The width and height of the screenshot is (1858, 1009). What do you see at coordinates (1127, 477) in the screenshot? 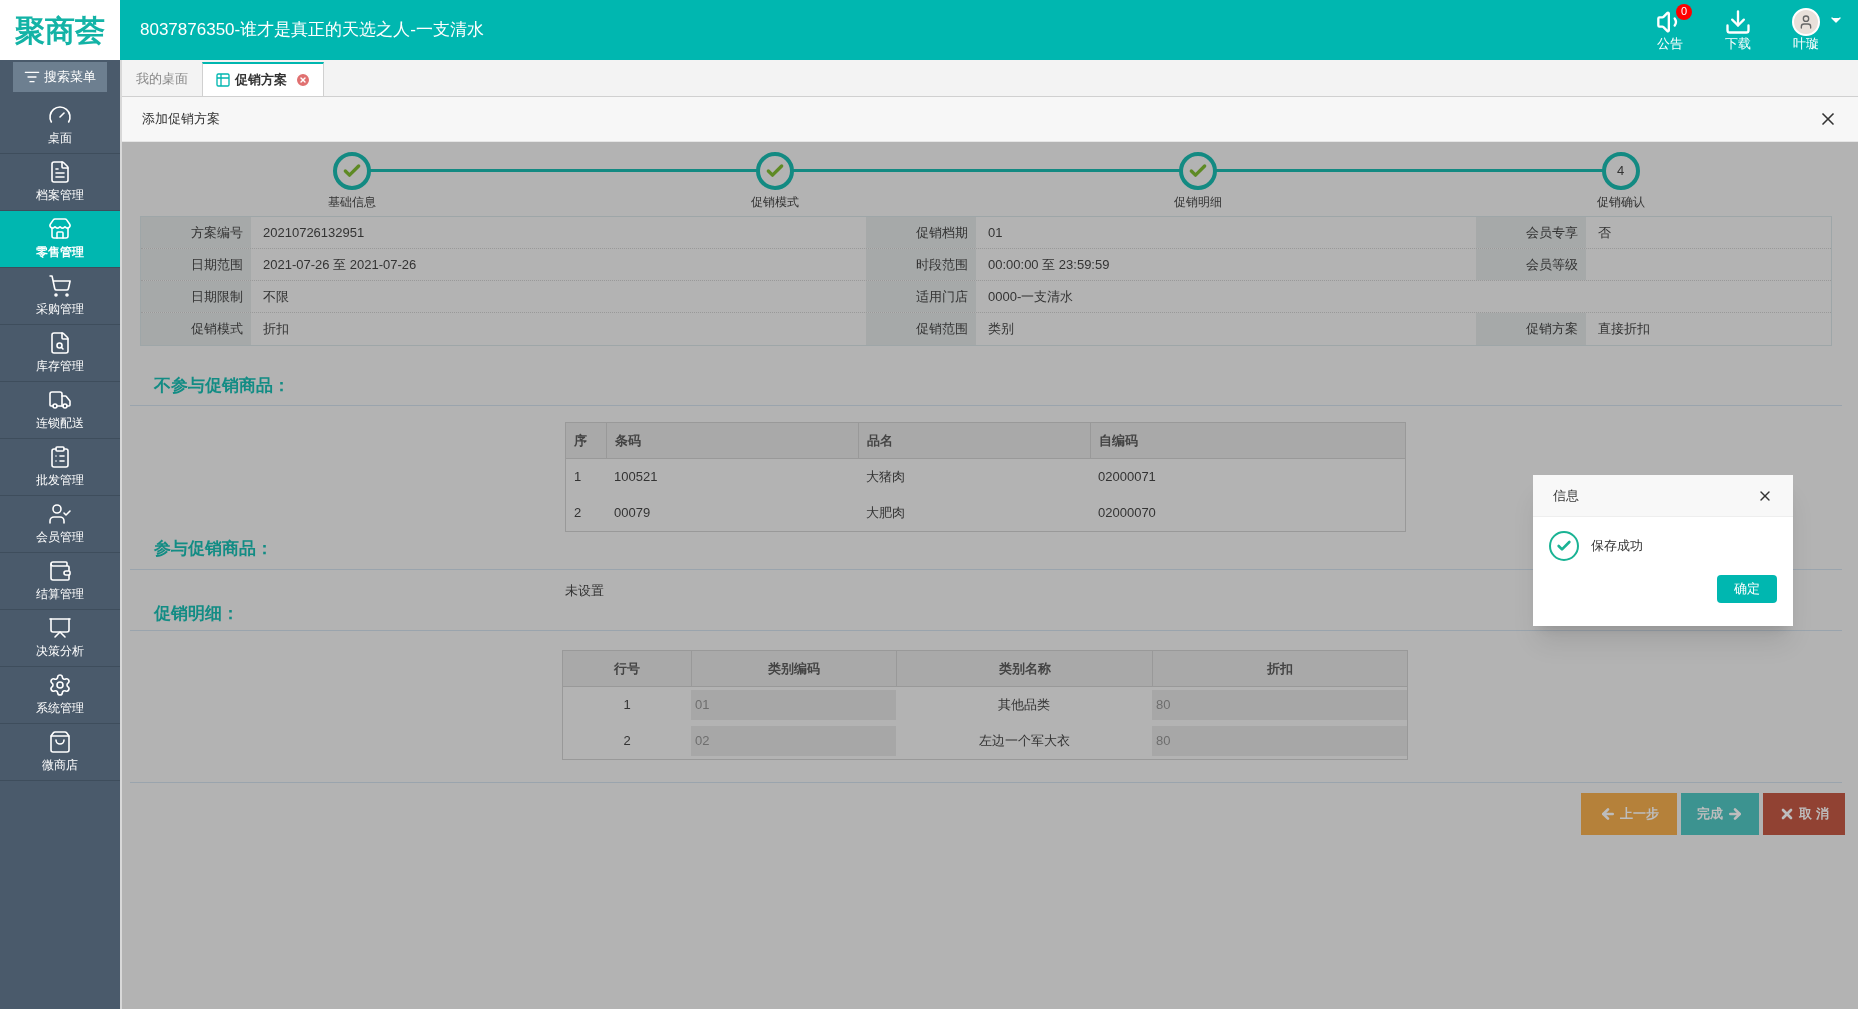
I see `table-cell-text: 02000071` at bounding box center [1127, 477].